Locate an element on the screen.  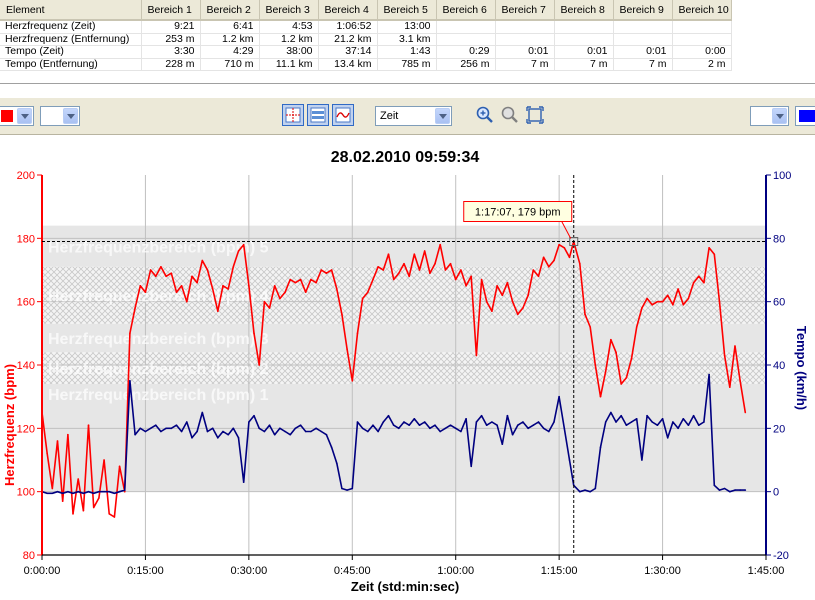
right-tick-label: 100 is located at coordinates (782, 176).